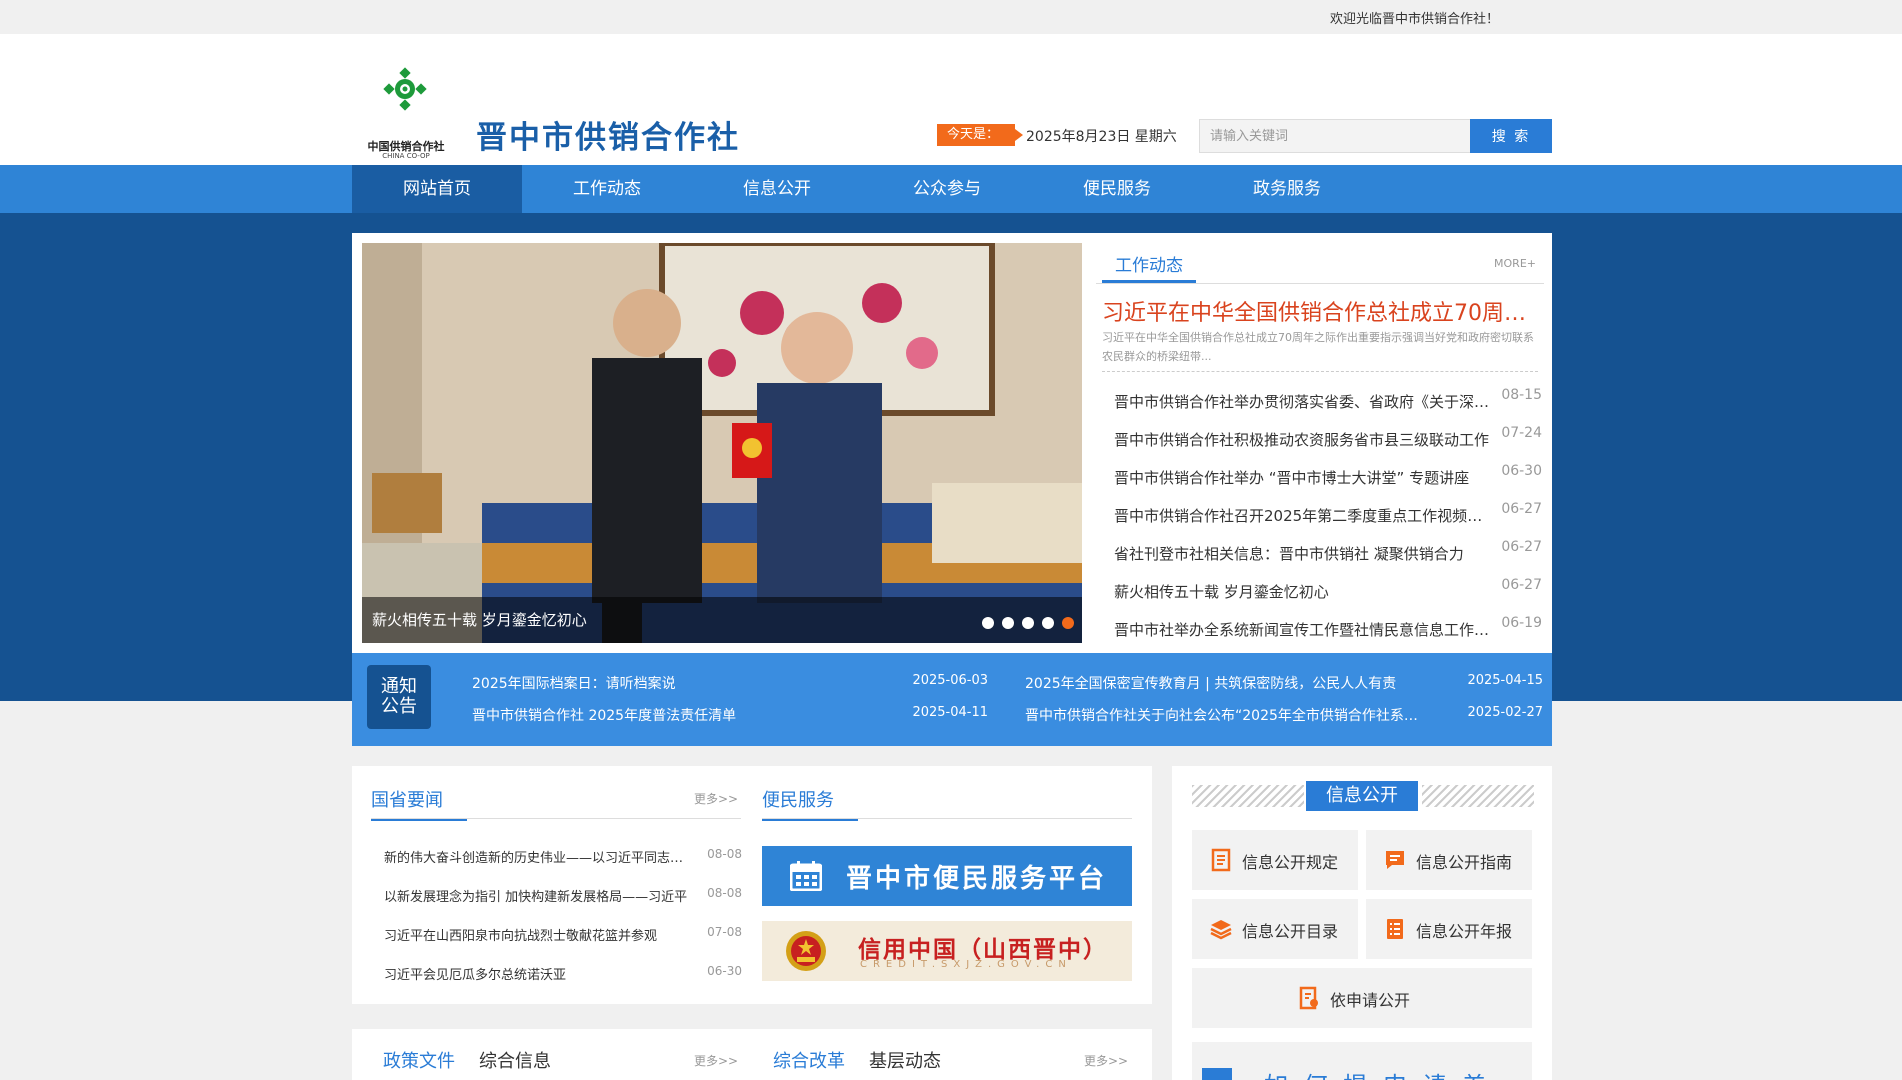  I want to click on tab-policy-documents: 政策文件, so click(419, 1063).